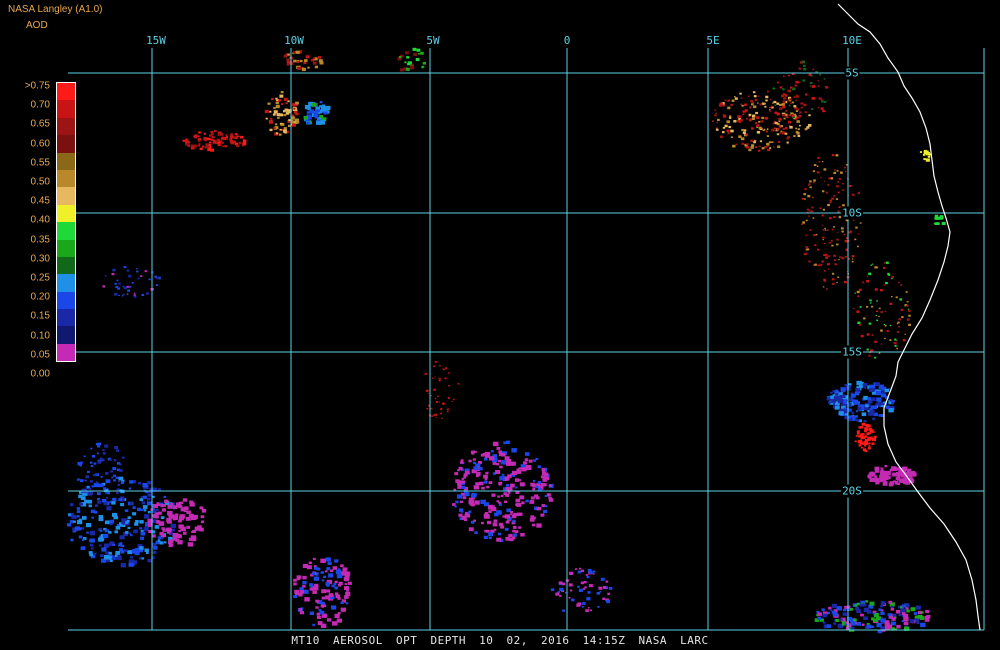 The image size is (1000, 650). Describe the element at coordinates (40, 240) in the screenshot. I see `legend-label: 0.35` at that location.